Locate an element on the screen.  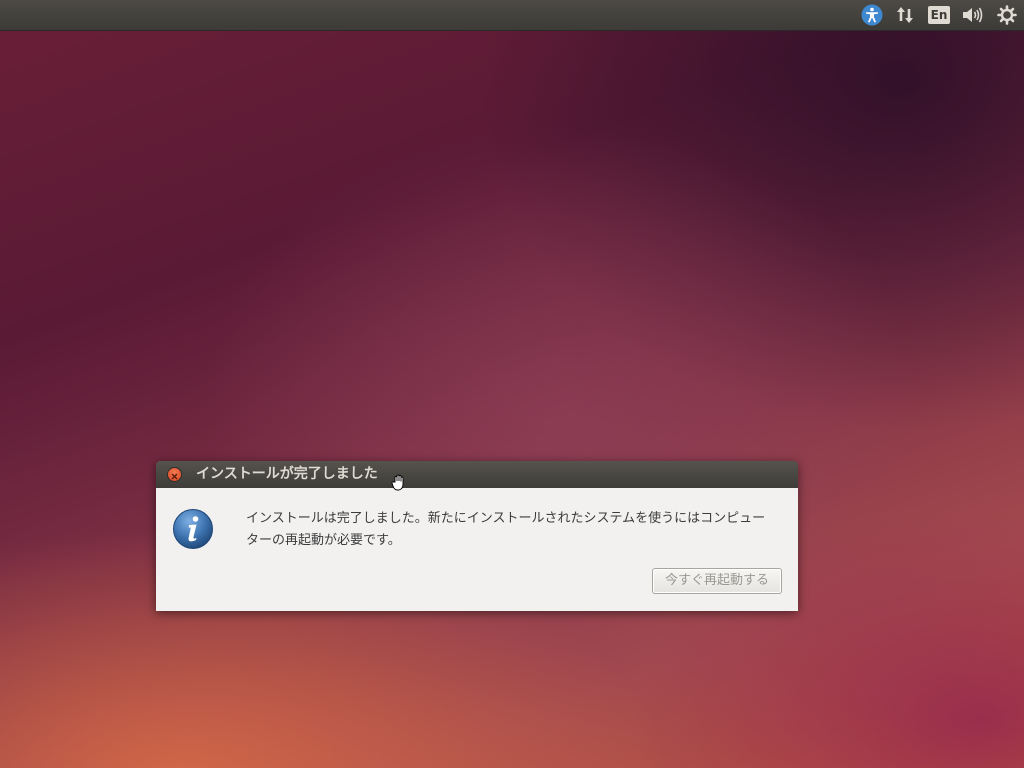
close-button is located at coordinates (174, 474).